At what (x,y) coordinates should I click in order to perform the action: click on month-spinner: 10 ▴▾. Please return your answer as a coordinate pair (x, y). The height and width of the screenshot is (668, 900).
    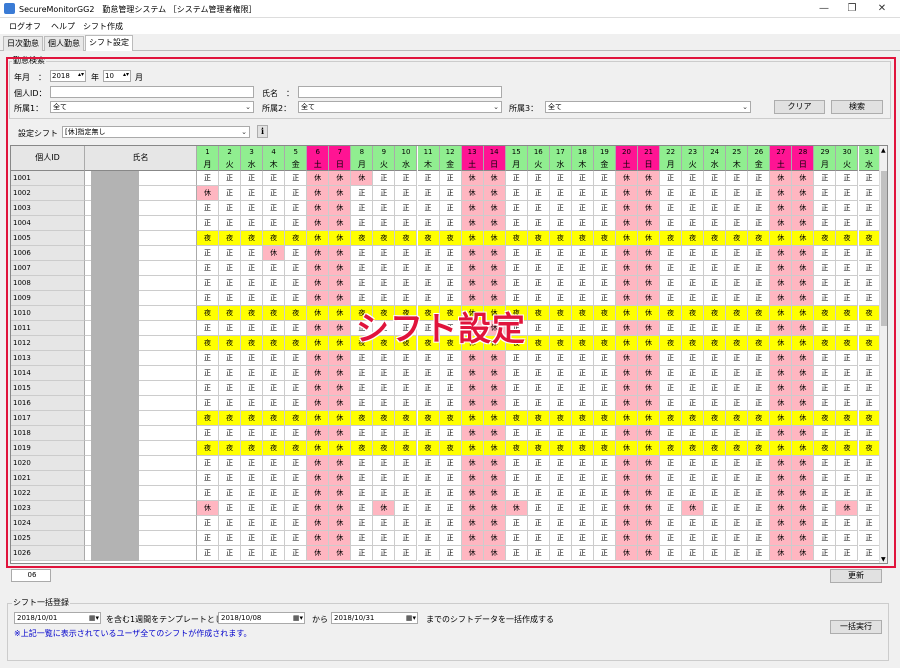
    Looking at the image, I should click on (117, 76).